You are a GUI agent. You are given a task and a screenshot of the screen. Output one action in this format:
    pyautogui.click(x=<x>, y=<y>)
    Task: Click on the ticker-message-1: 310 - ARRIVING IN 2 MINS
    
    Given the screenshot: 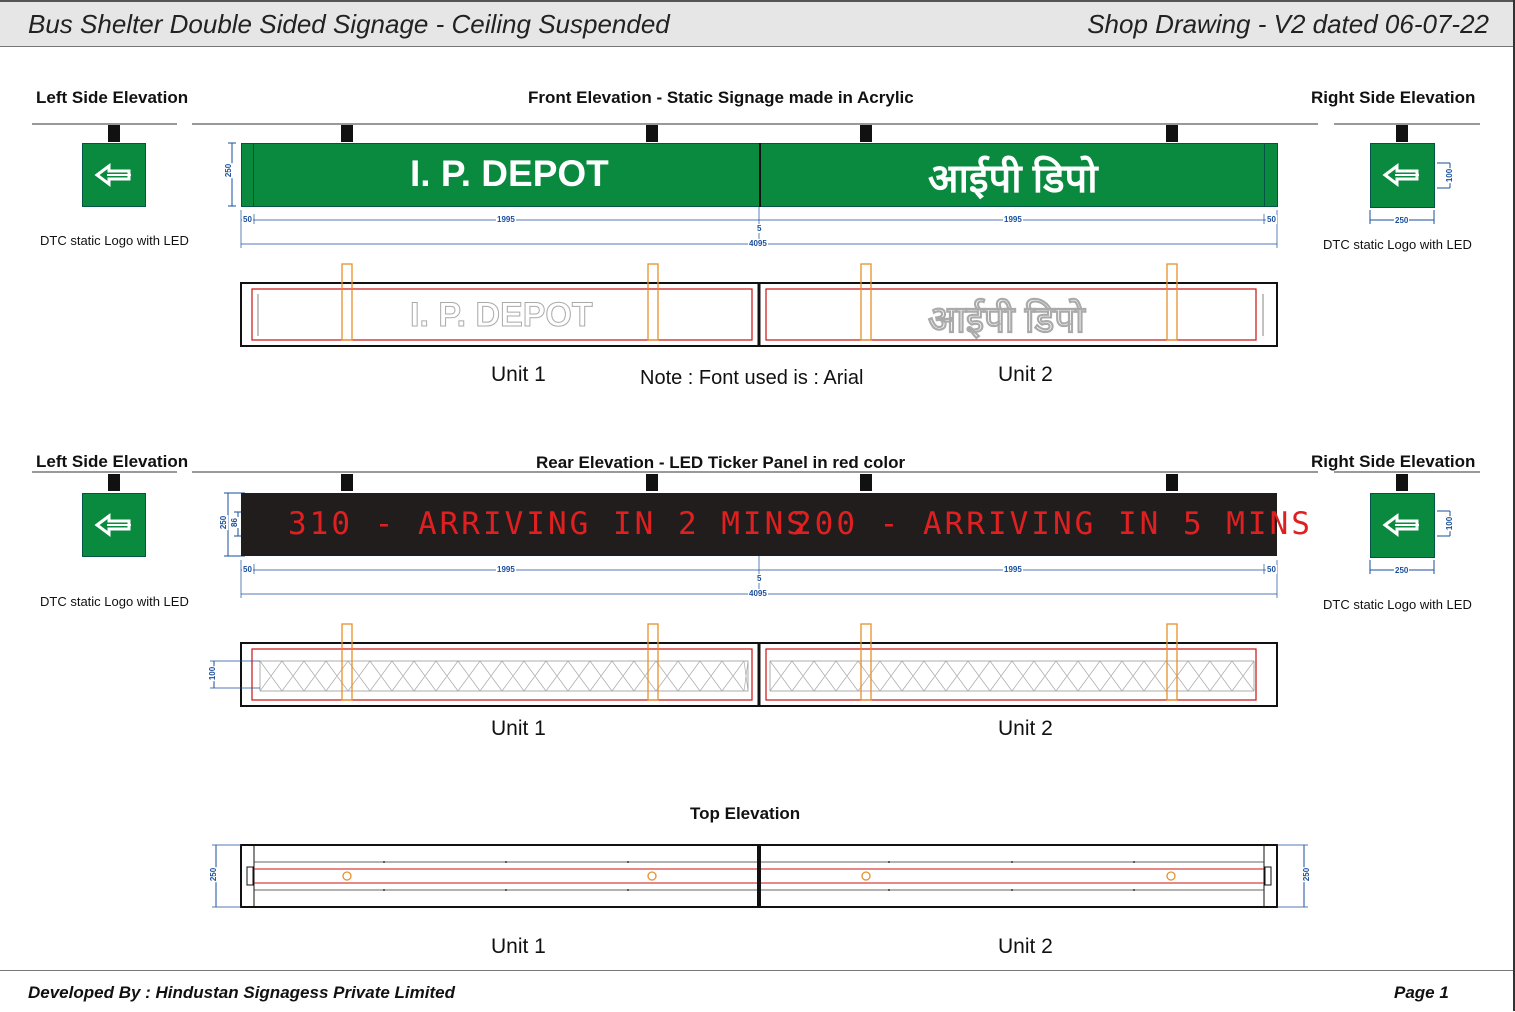 What is the action you would take?
    pyautogui.click(x=548, y=524)
    